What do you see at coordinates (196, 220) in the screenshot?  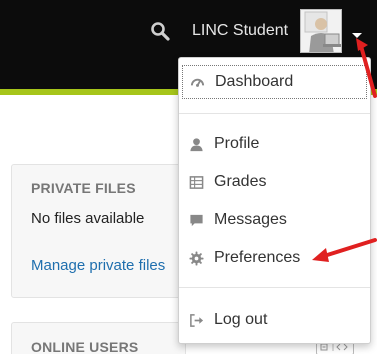 I see `message-icon` at bounding box center [196, 220].